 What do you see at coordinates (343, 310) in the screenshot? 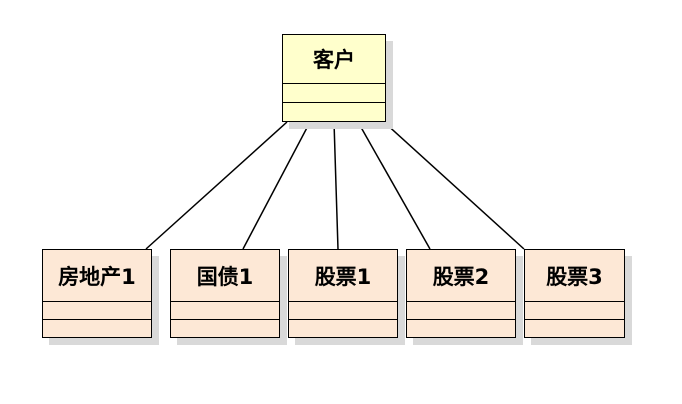
I see `class-stock-1-attributes` at bounding box center [343, 310].